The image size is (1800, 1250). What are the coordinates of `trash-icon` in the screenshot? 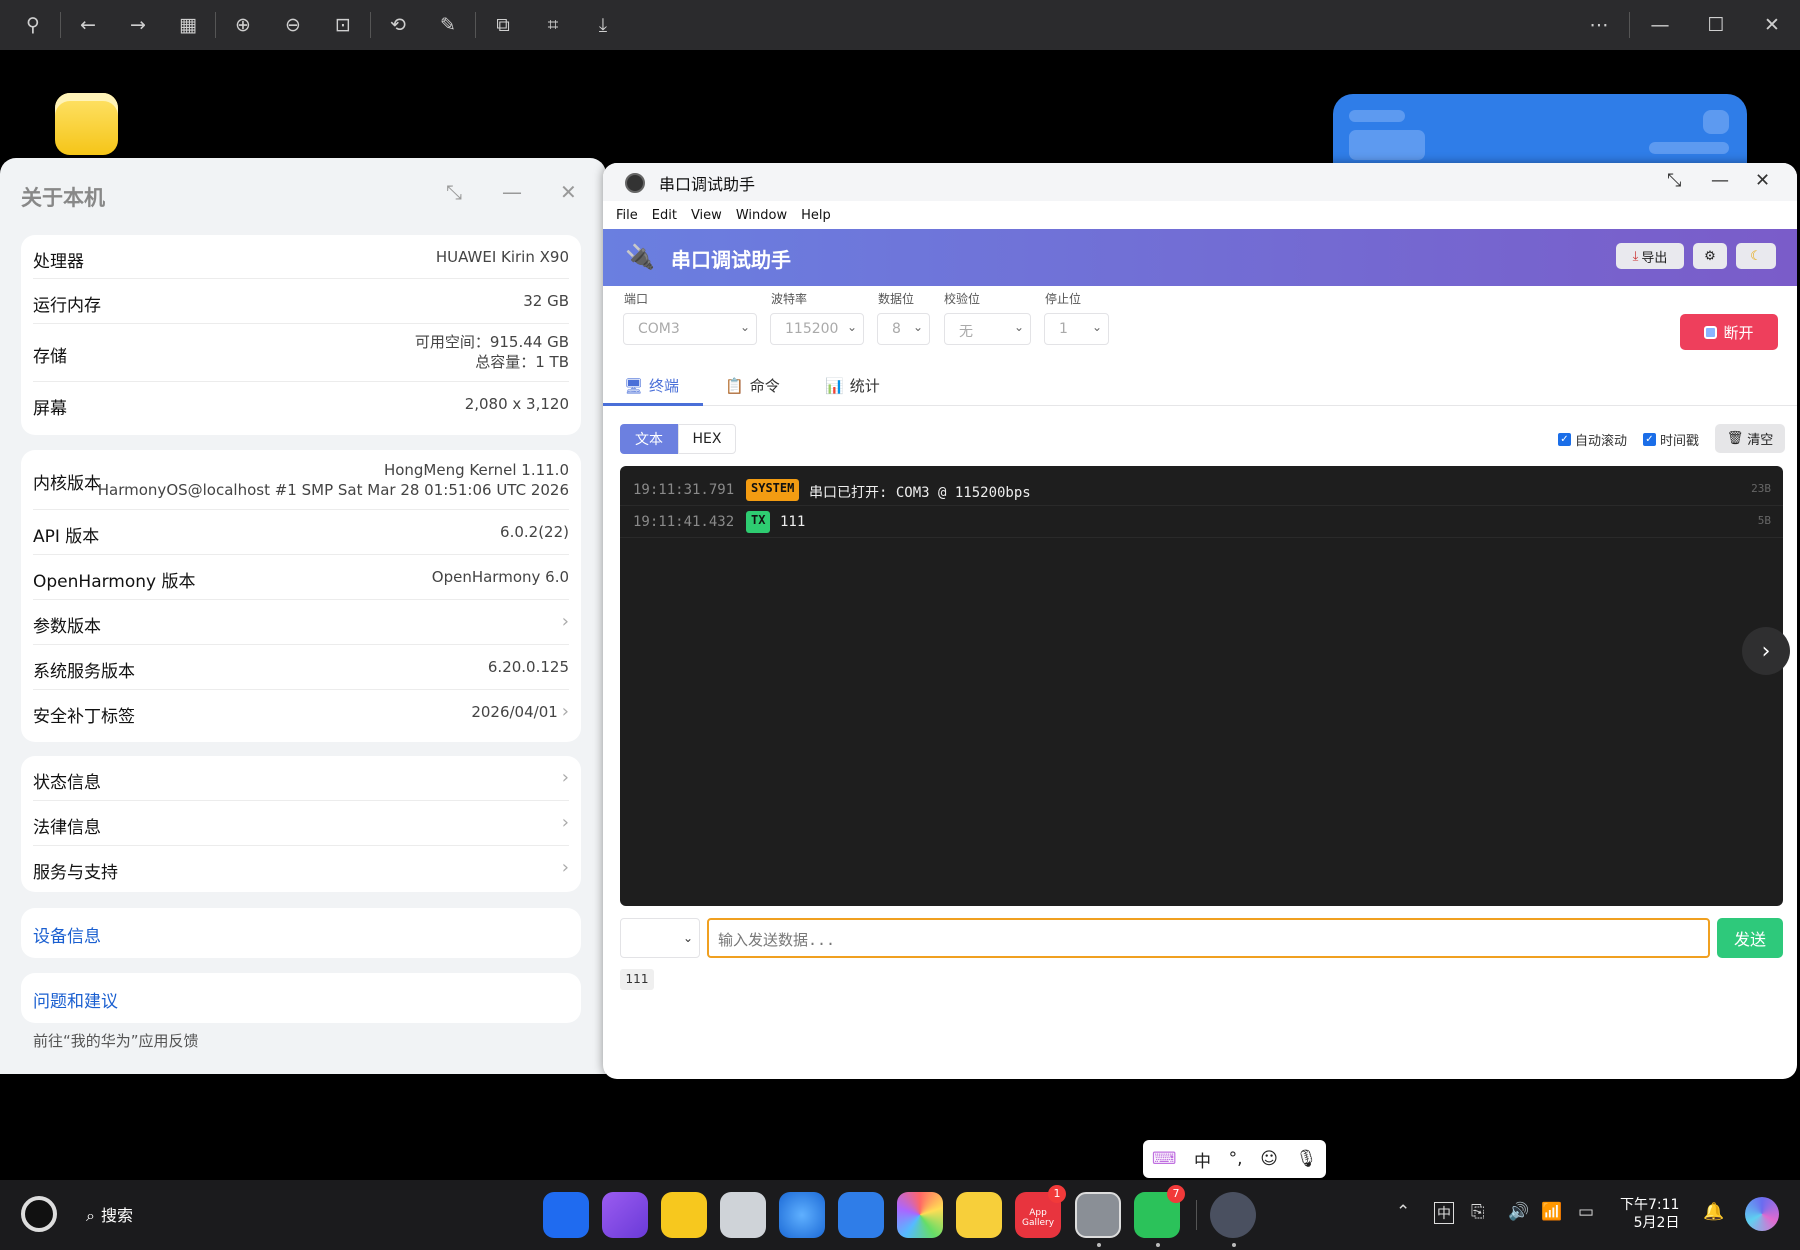 It's located at (743, 1215).